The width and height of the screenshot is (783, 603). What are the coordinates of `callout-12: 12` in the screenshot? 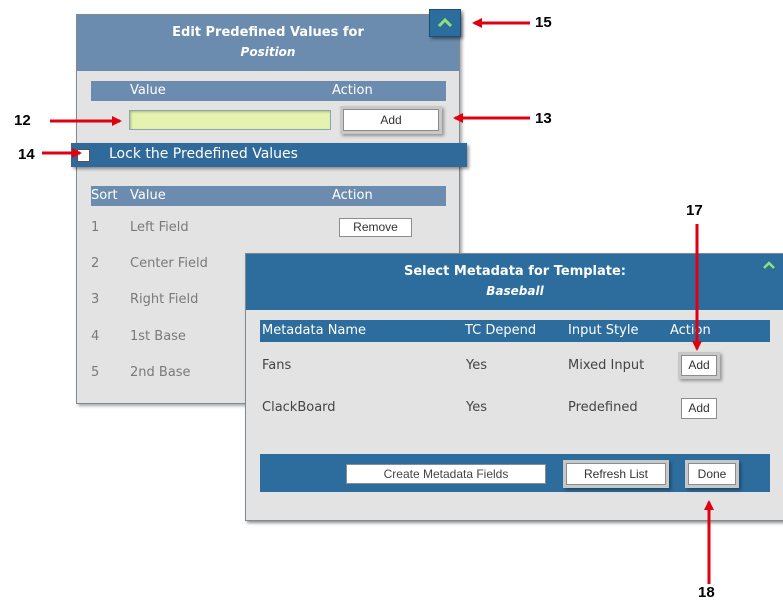 It's located at (22, 120).